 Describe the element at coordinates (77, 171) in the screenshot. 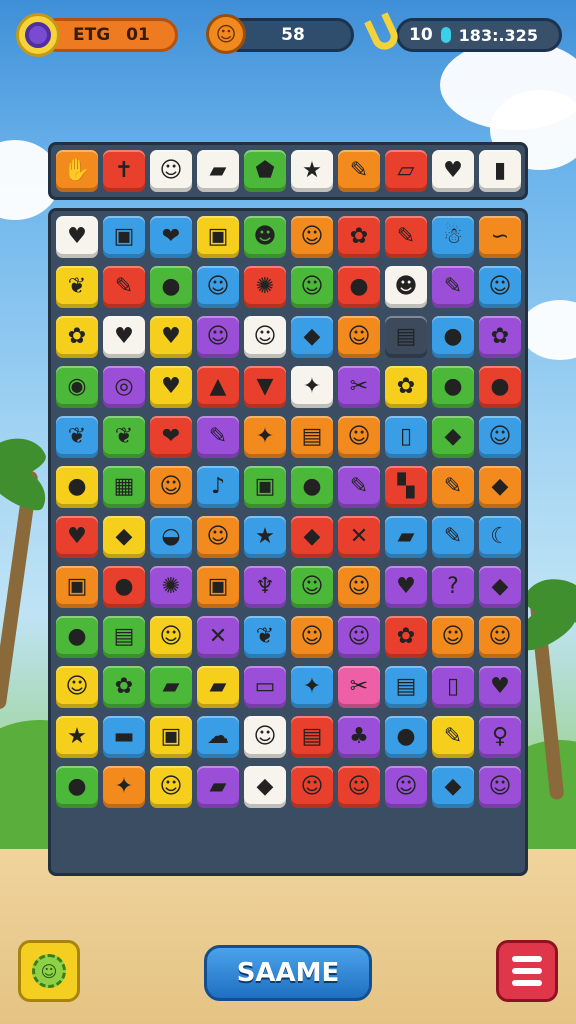

I see `top-row-tile: ✋` at that location.